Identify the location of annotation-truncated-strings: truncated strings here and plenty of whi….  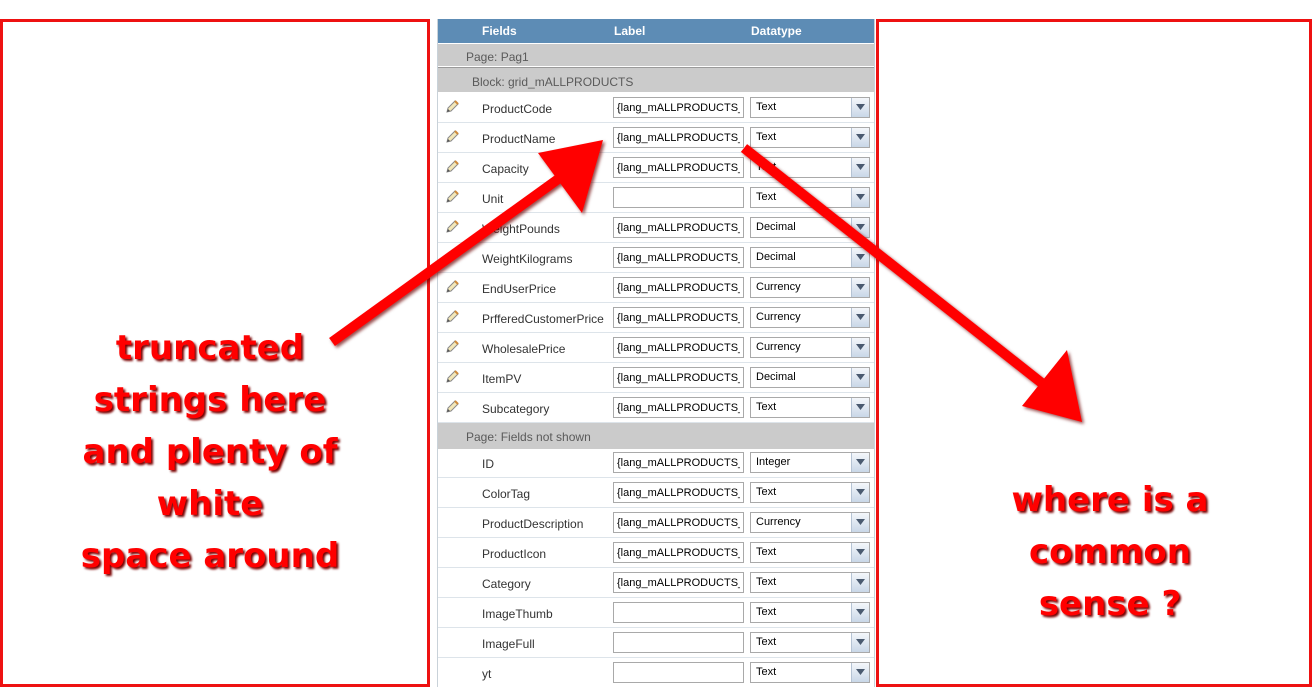
(210, 452).